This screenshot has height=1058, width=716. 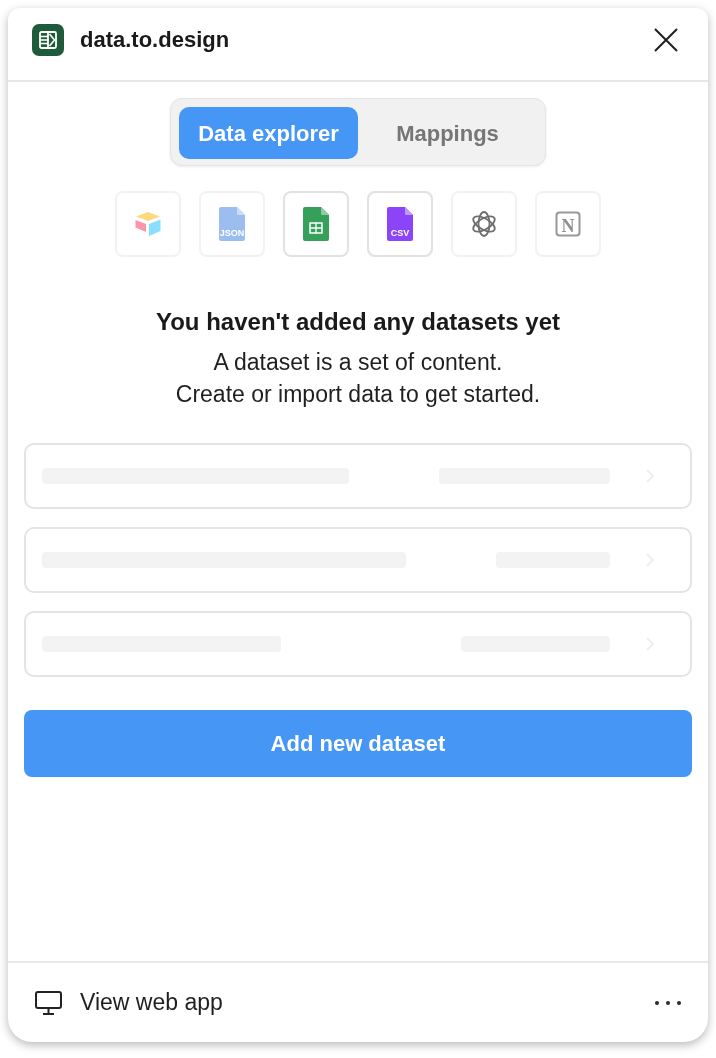 What do you see at coordinates (129, 1002) in the screenshot?
I see `view-web-app-button: View web app` at bounding box center [129, 1002].